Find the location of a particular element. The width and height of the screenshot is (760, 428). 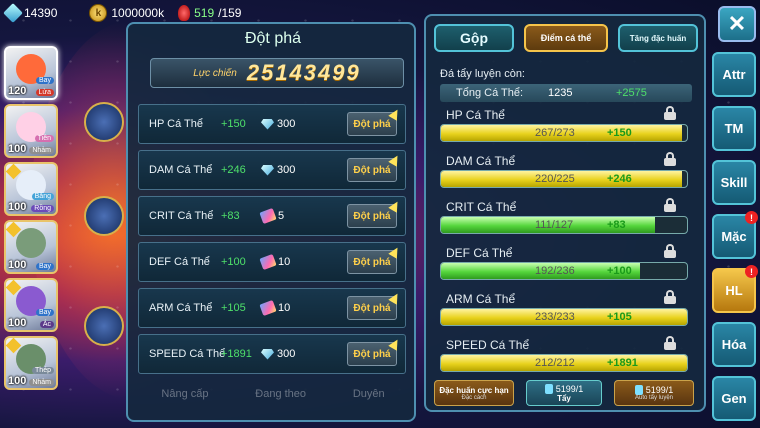

panel-title: Đột phá is located at coordinates (273, 38).